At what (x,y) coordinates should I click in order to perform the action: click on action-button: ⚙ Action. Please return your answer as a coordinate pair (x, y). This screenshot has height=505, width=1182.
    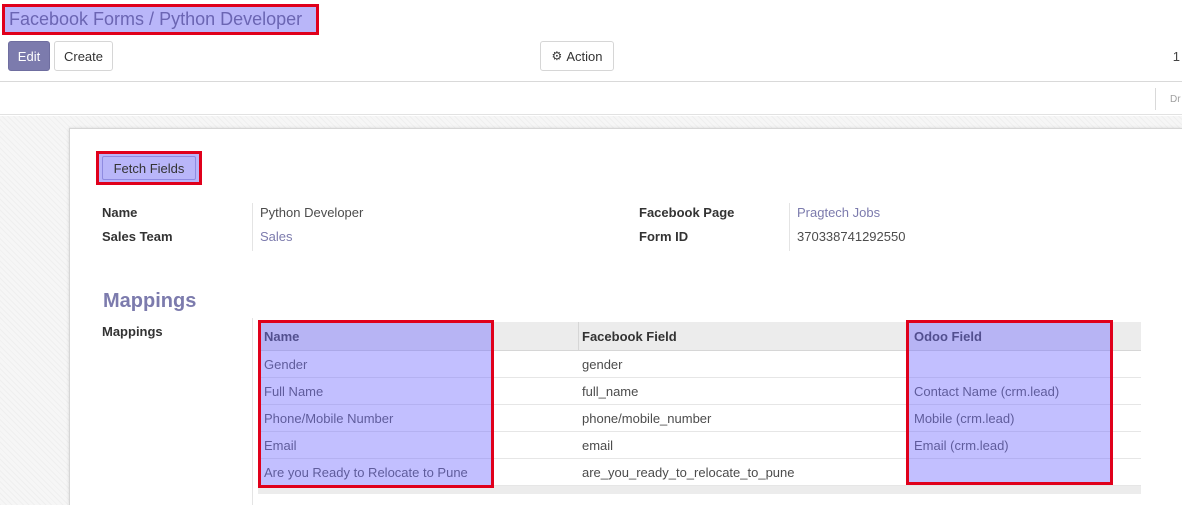
    Looking at the image, I should click on (577, 56).